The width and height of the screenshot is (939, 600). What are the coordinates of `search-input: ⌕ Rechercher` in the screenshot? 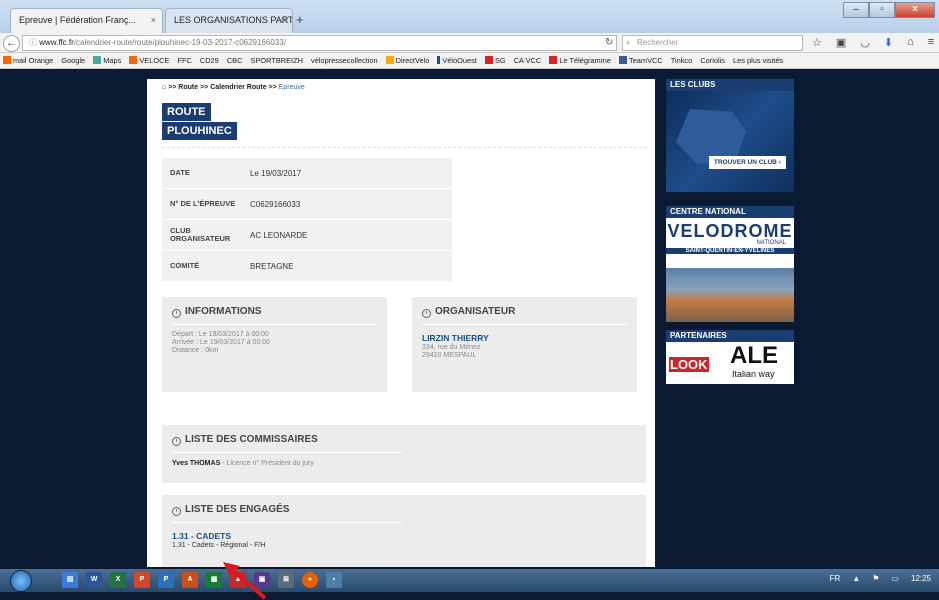 It's located at (712, 43).